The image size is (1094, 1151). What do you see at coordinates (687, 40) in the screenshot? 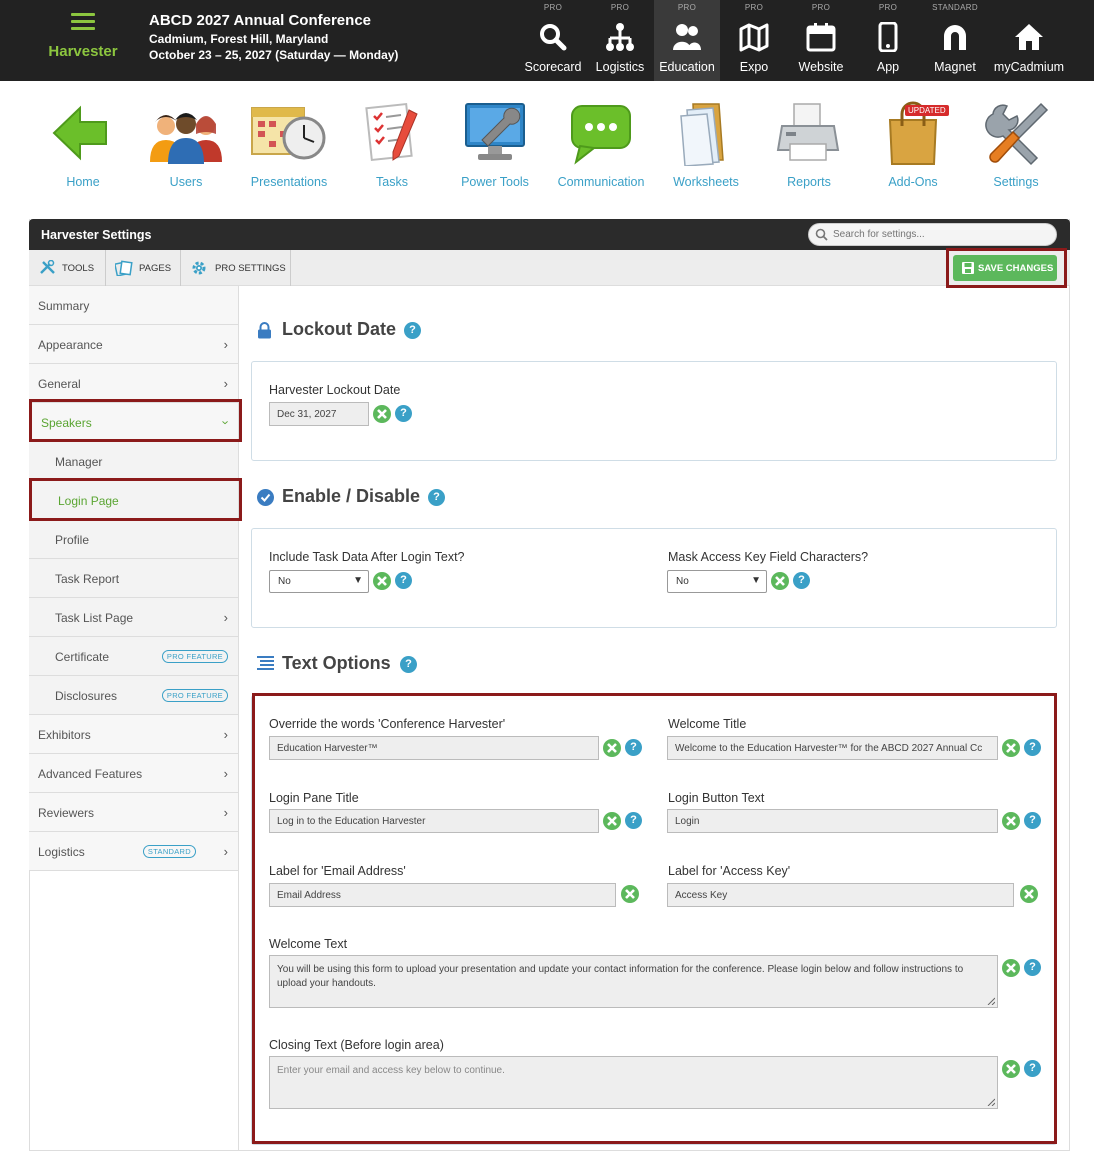
I see `module-education: PRO Education` at bounding box center [687, 40].